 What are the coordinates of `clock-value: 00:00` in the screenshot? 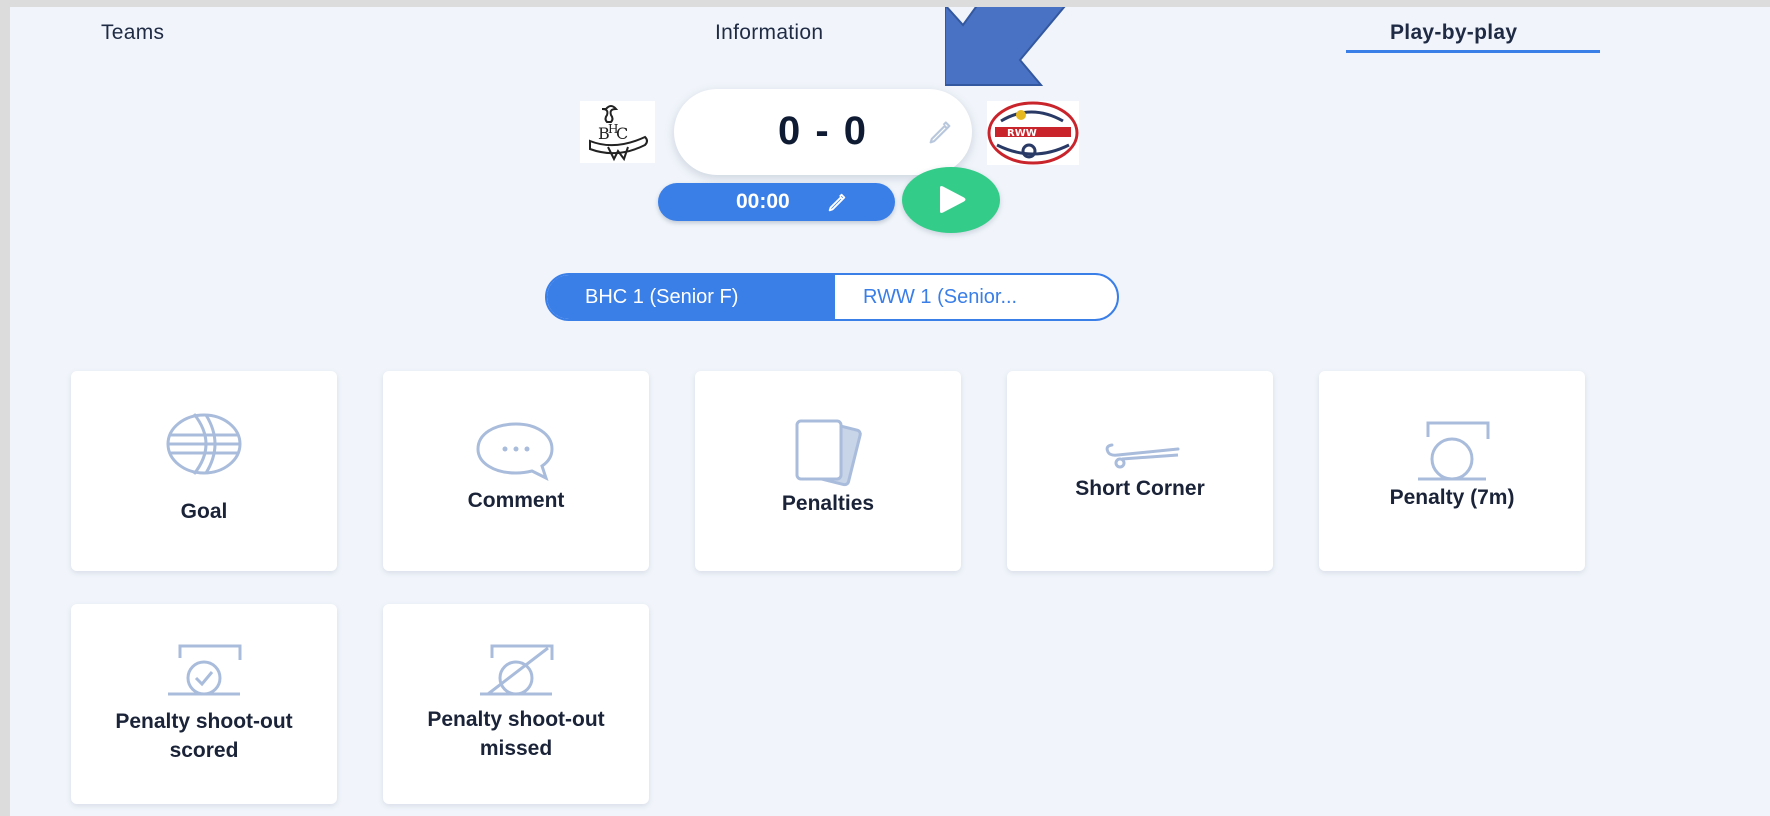 It's located at (763, 201).